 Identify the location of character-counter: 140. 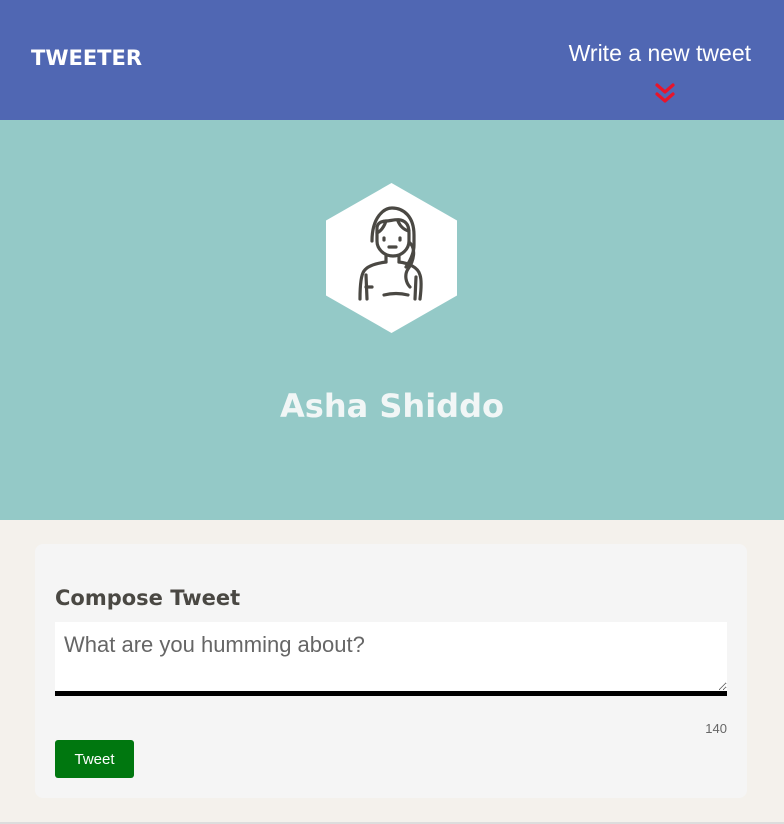
(716, 728).